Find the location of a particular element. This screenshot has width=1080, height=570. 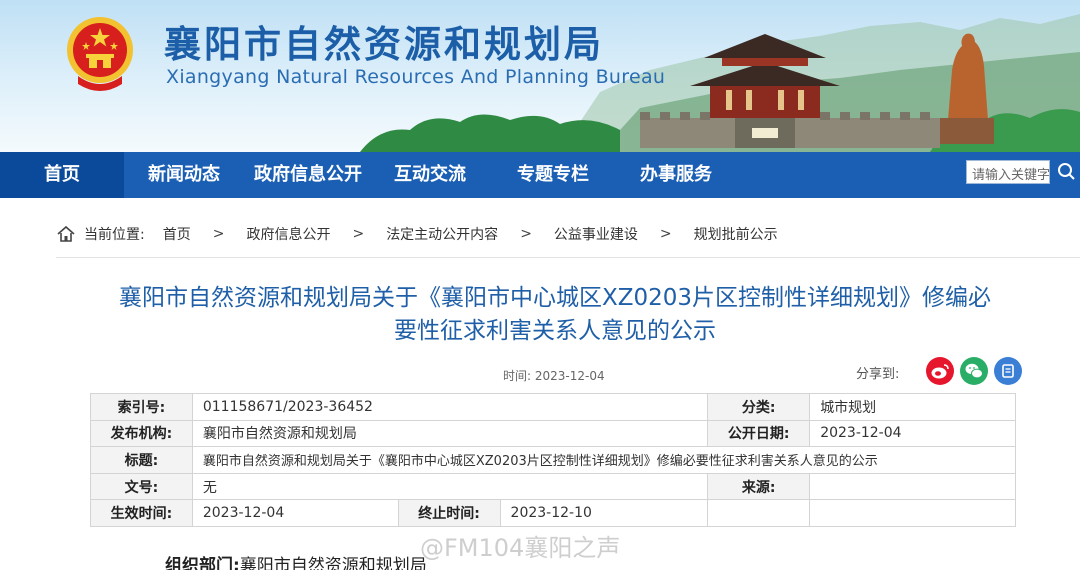

index-value: 011158671/2023-36452 is located at coordinates (450, 407).